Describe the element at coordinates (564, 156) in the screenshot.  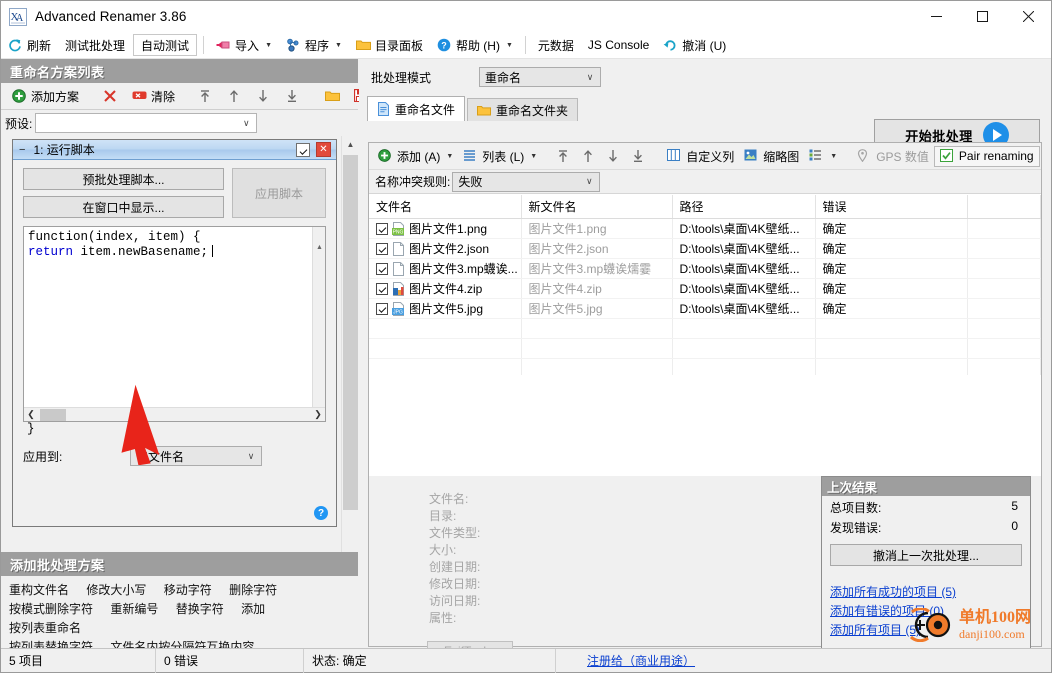
I see `list-move-top-button` at that location.